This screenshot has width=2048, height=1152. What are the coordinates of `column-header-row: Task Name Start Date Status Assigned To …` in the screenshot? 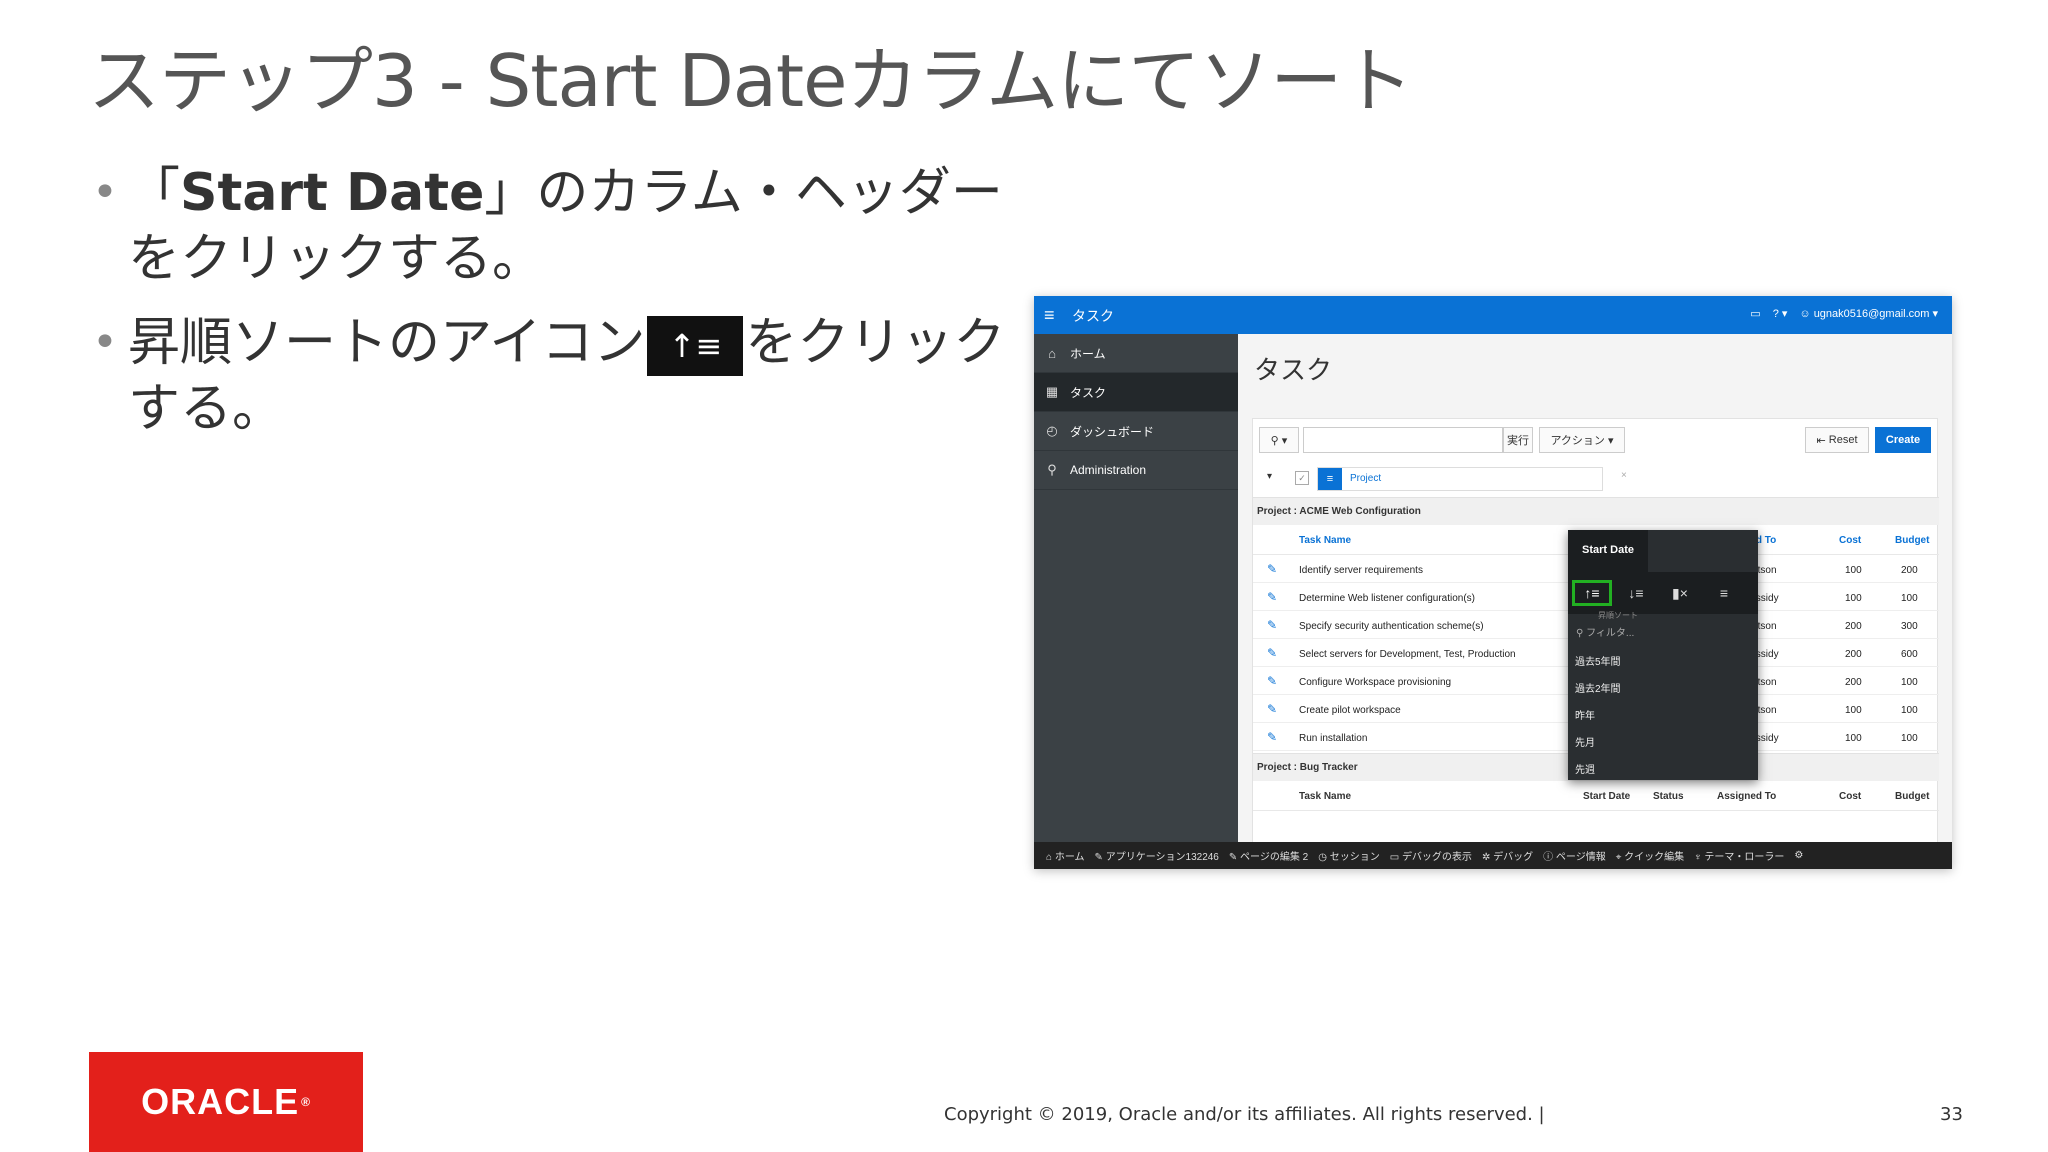 It's located at (1596, 796).